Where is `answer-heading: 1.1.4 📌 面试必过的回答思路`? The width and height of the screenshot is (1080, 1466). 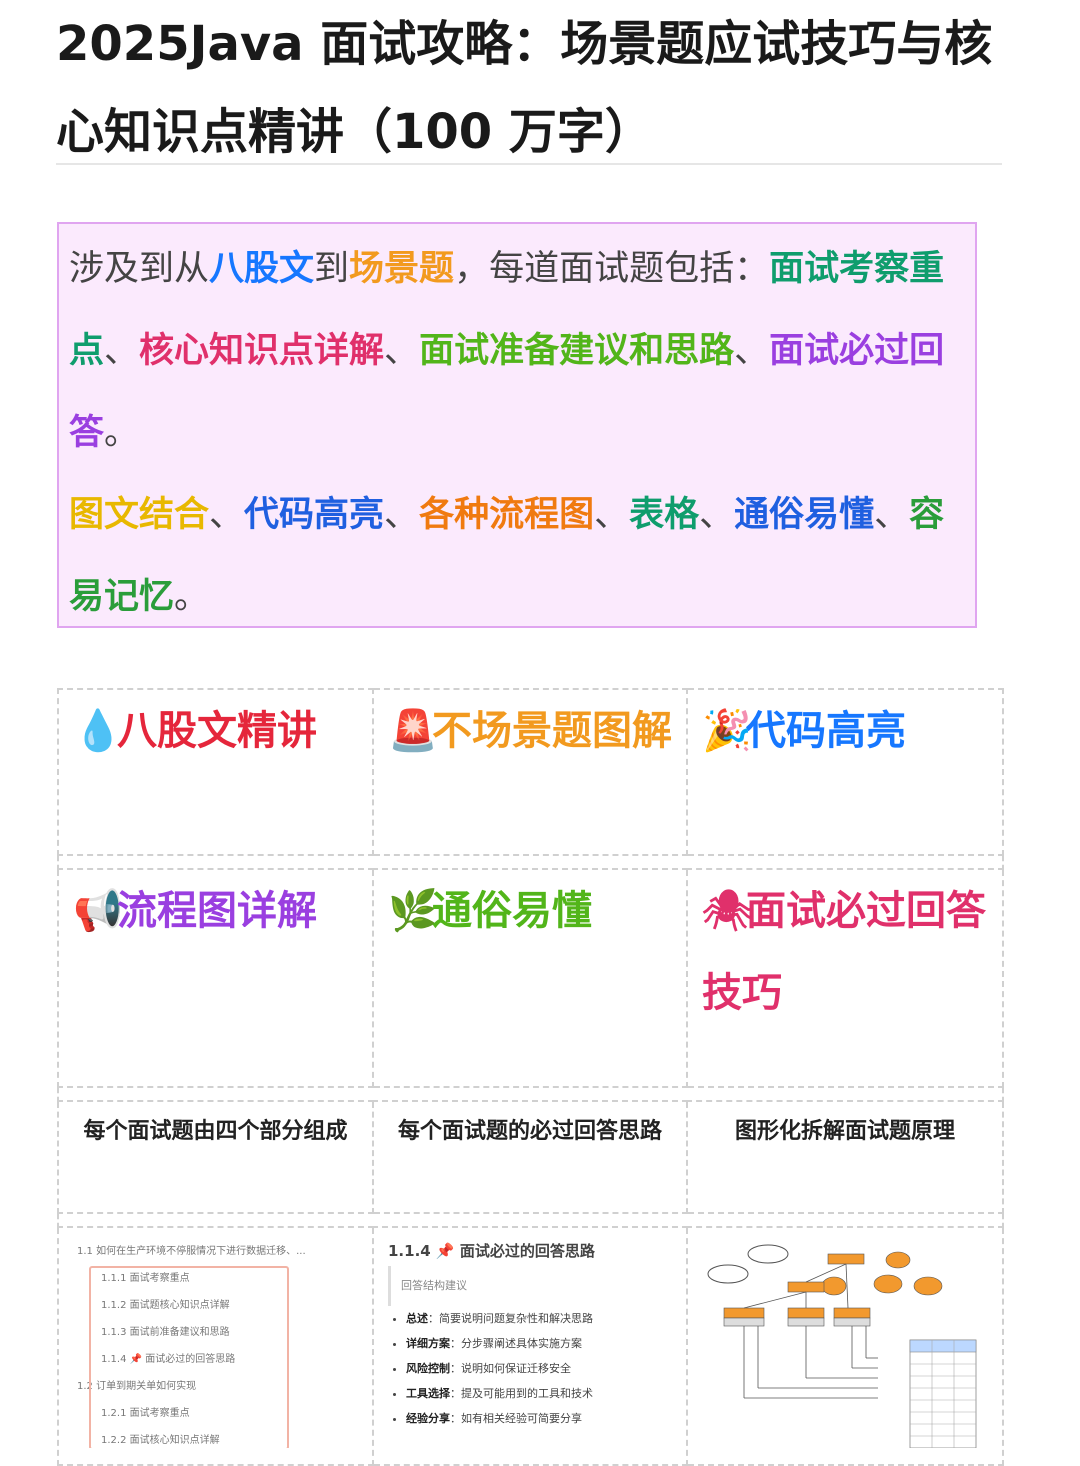
answer-heading: 1.1.4 📌 面试必过的回答思路 is located at coordinates (491, 1251).